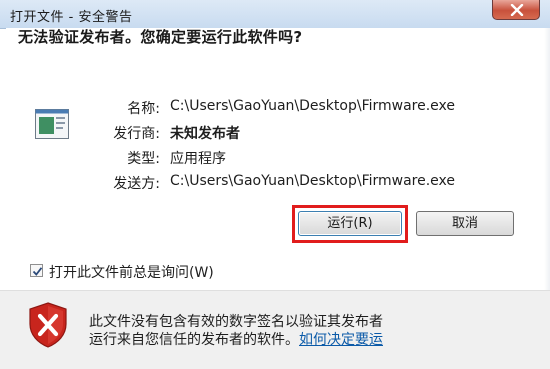 The width and height of the screenshot is (550, 369). I want to click on dialog-heading: 无法验证发布者。您确定要运行此软件吗?, so click(160, 37).